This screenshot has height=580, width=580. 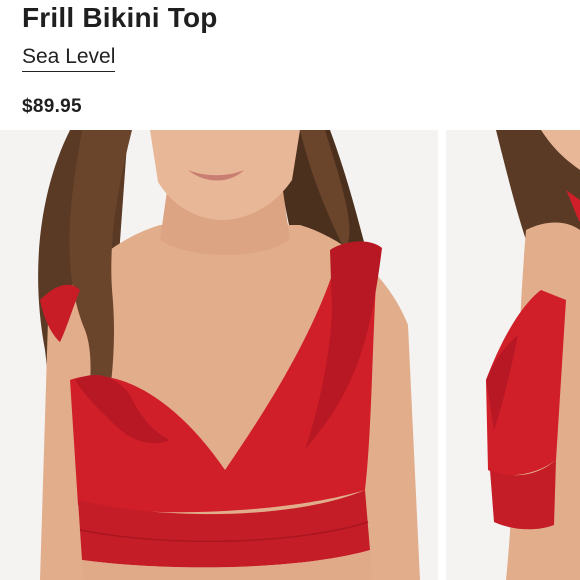 I want to click on product-price: $89.95, so click(x=52, y=106).